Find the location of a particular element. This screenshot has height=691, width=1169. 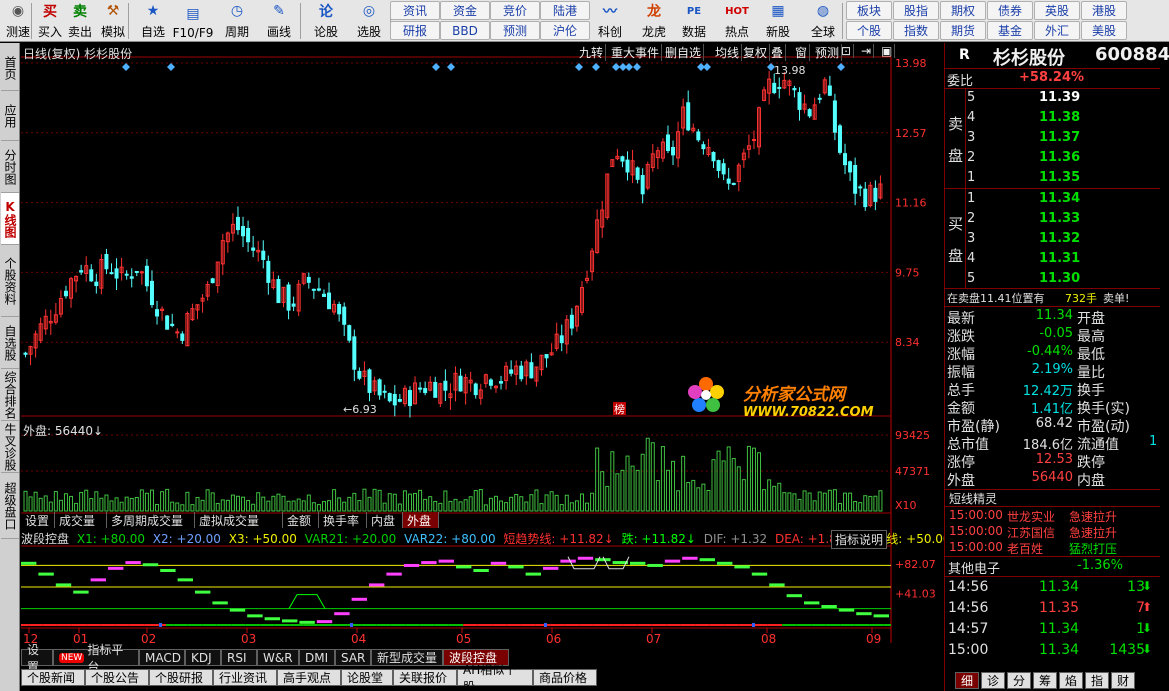

info-tab: 论股堂 is located at coordinates (367, 677).